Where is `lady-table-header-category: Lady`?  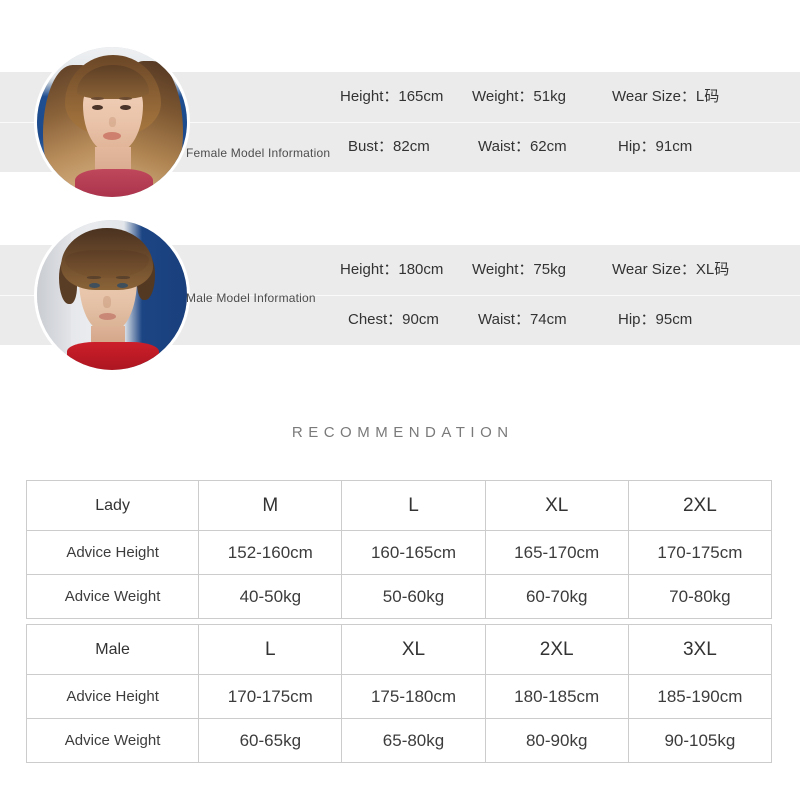
lady-table-header-category: Lady is located at coordinates (112, 505).